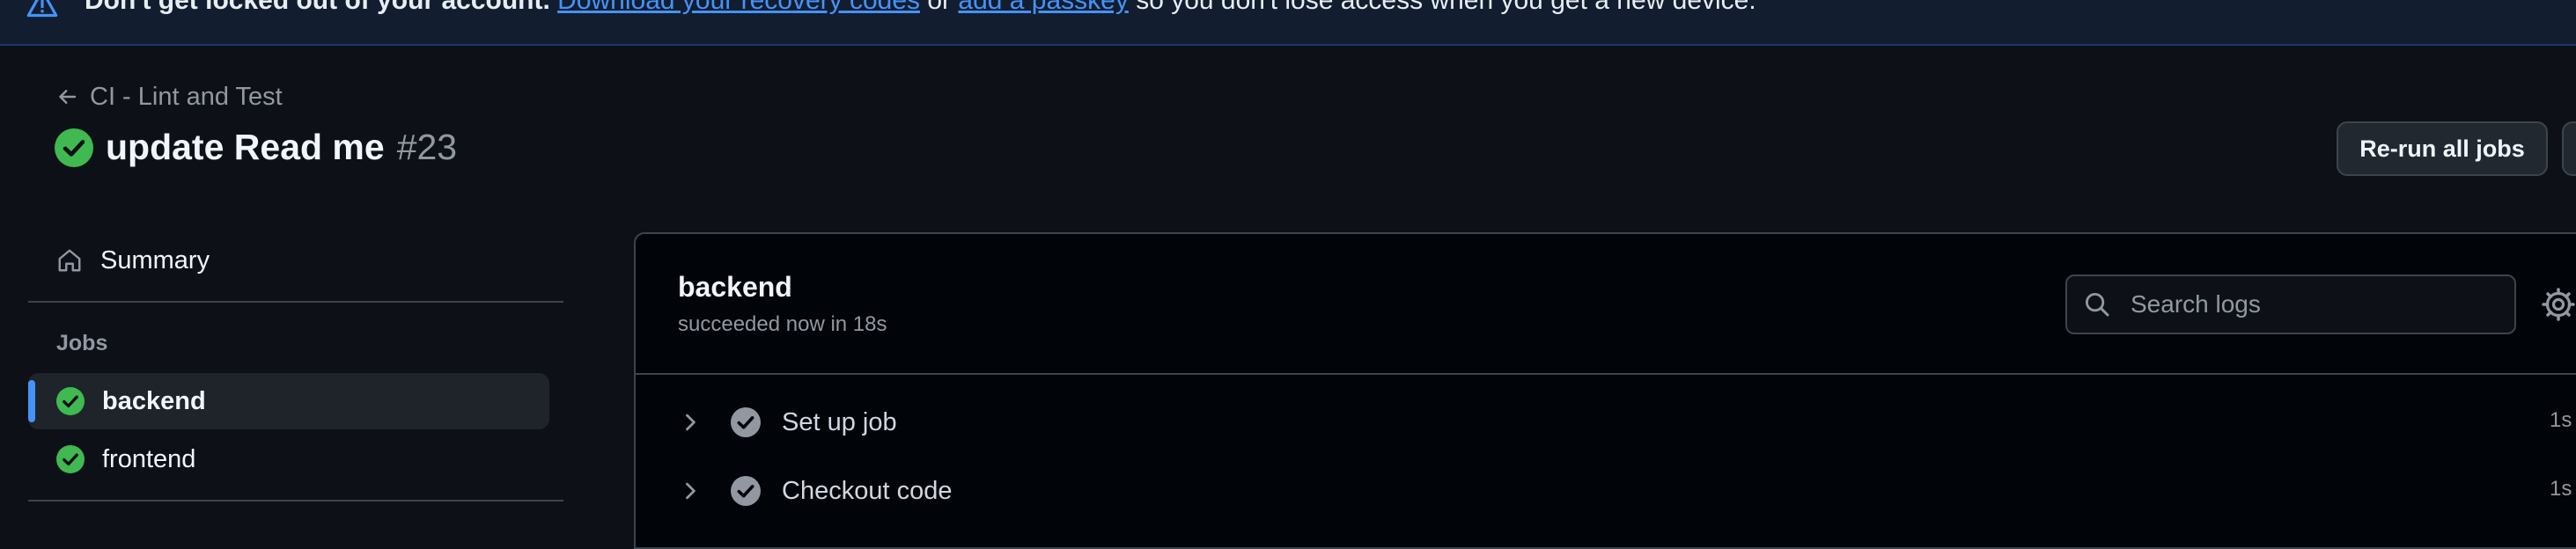  What do you see at coordinates (738, 7) in the screenshot?
I see `recovery-codes-link: Download your recovery codes` at bounding box center [738, 7].